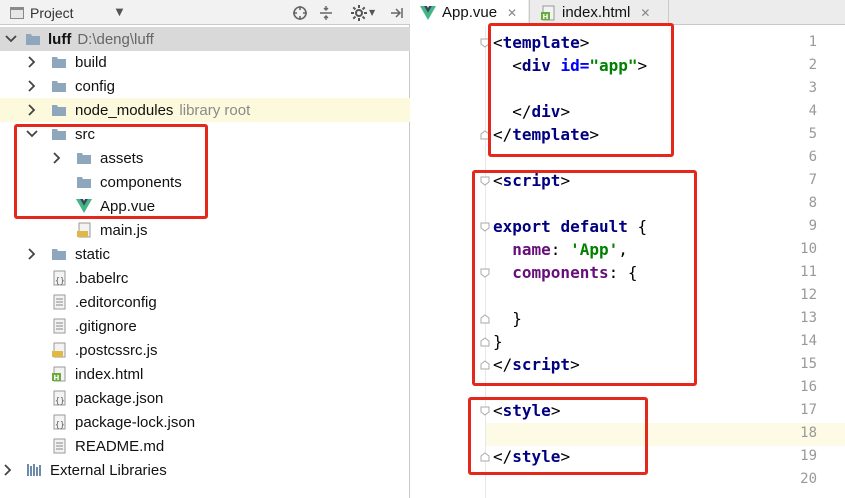  I want to click on tree-item-label: External Libraries, so click(108, 470).